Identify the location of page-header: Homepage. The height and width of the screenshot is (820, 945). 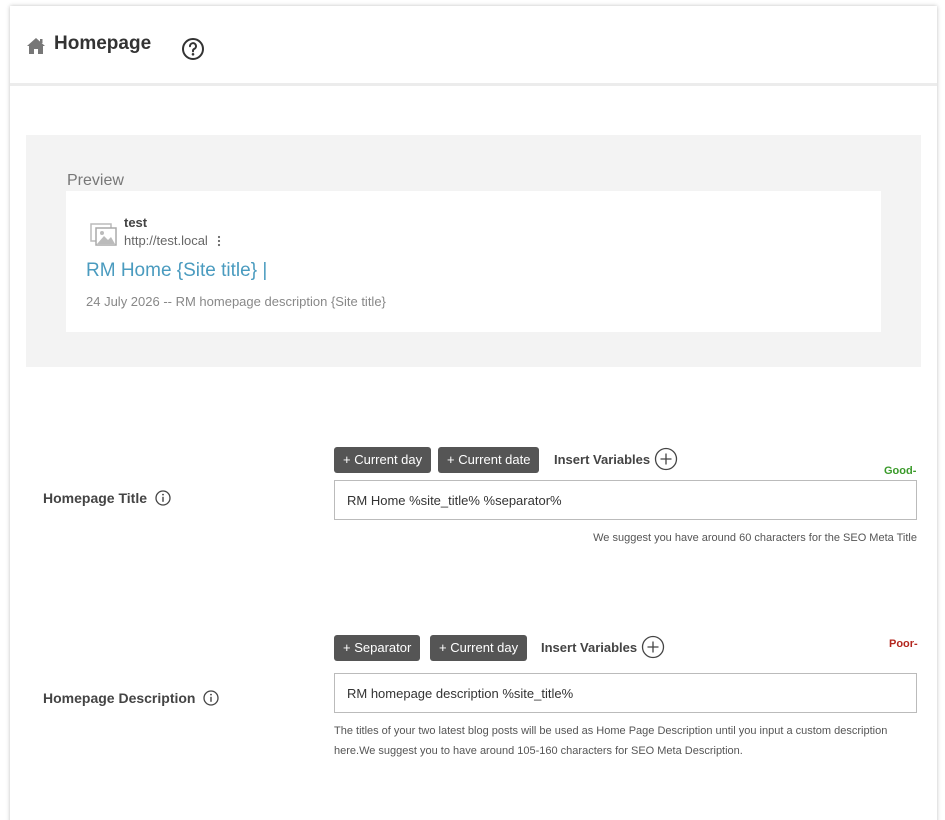
(473, 46).